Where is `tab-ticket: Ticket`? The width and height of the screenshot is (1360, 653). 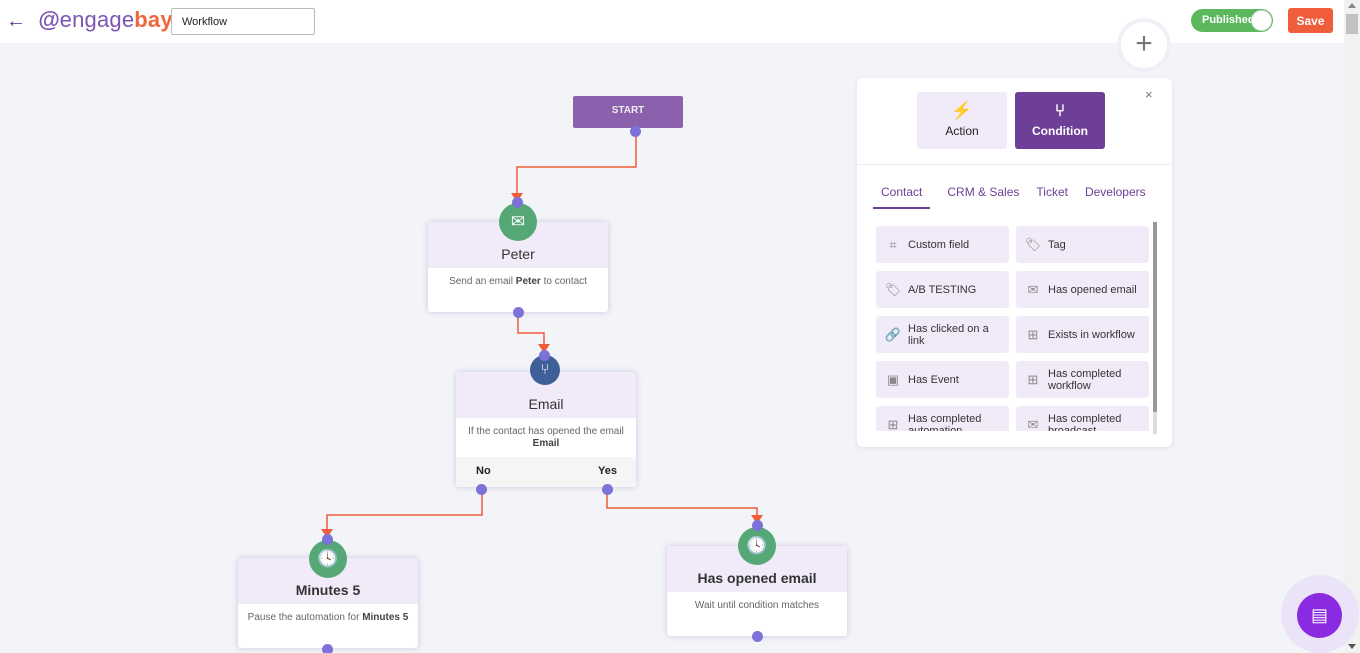
tab-ticket: Ticket is located at coordinates (1052, 197).